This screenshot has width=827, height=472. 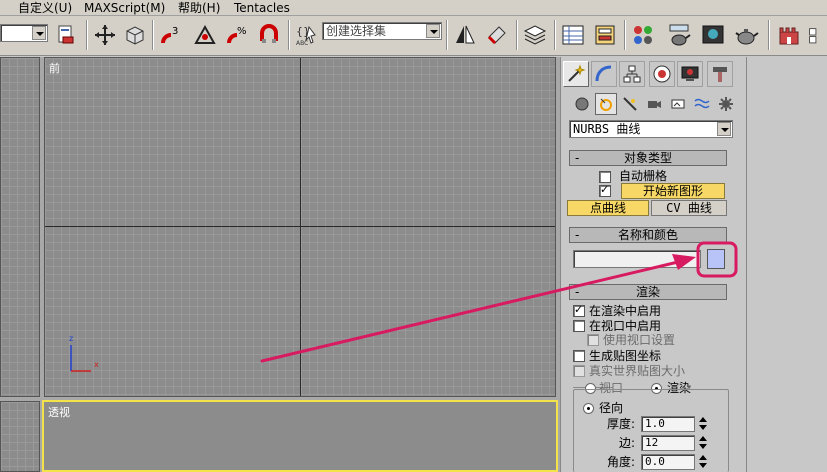 What do you see at coordinates (465, 35) in the screenshot?
I see `mirror-button` at bounding box center [465, 35].